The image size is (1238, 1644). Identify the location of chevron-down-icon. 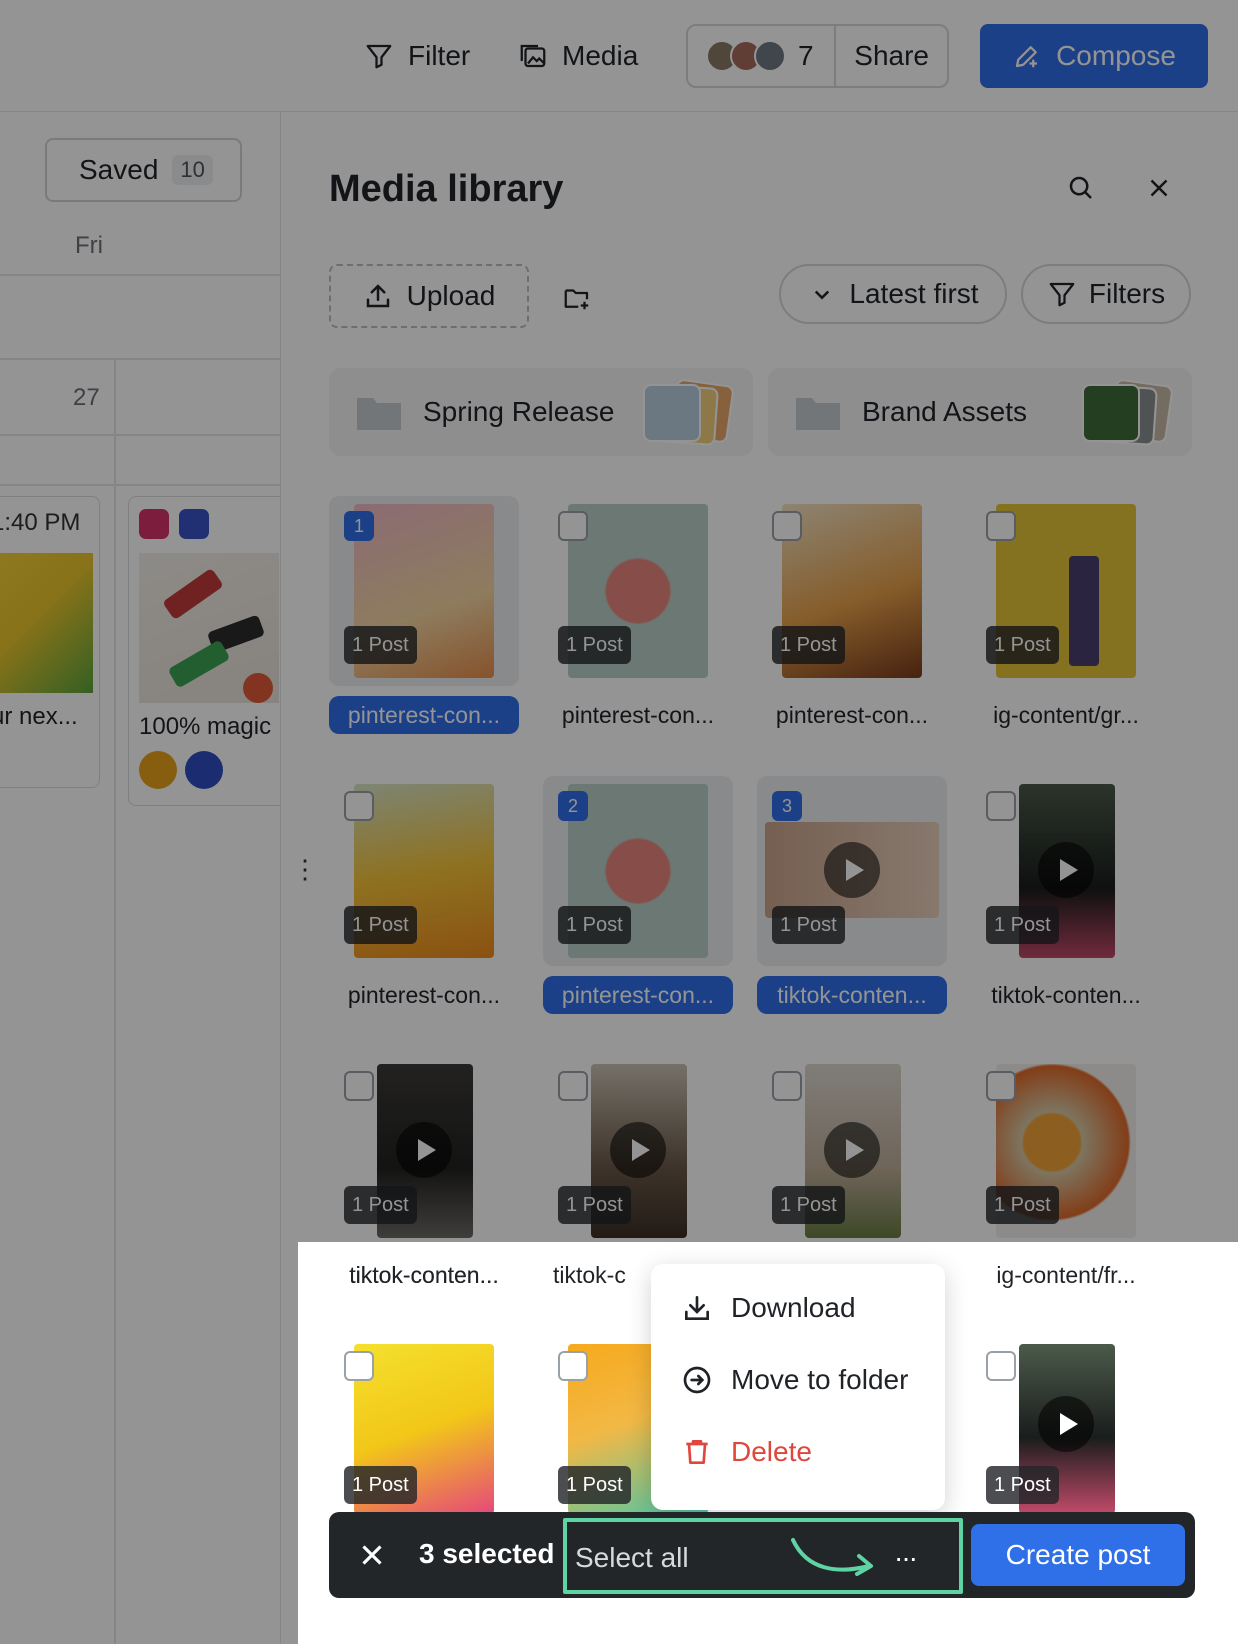
(822, 295).